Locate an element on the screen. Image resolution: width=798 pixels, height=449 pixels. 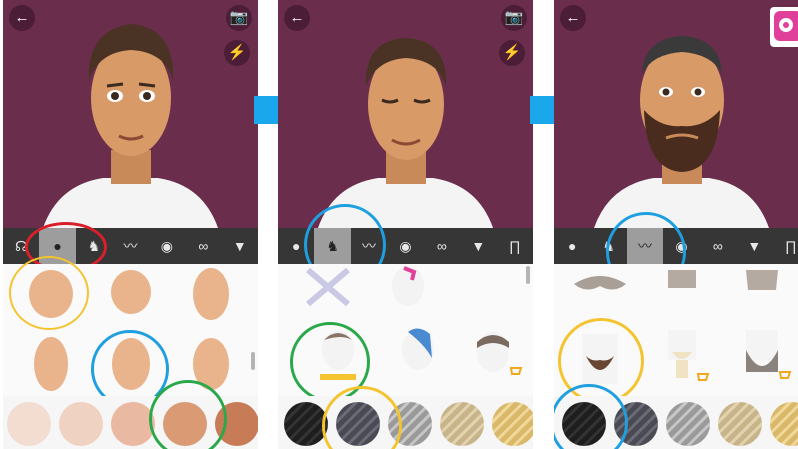
hairstyle-grid is located at coordinates (405, 329).